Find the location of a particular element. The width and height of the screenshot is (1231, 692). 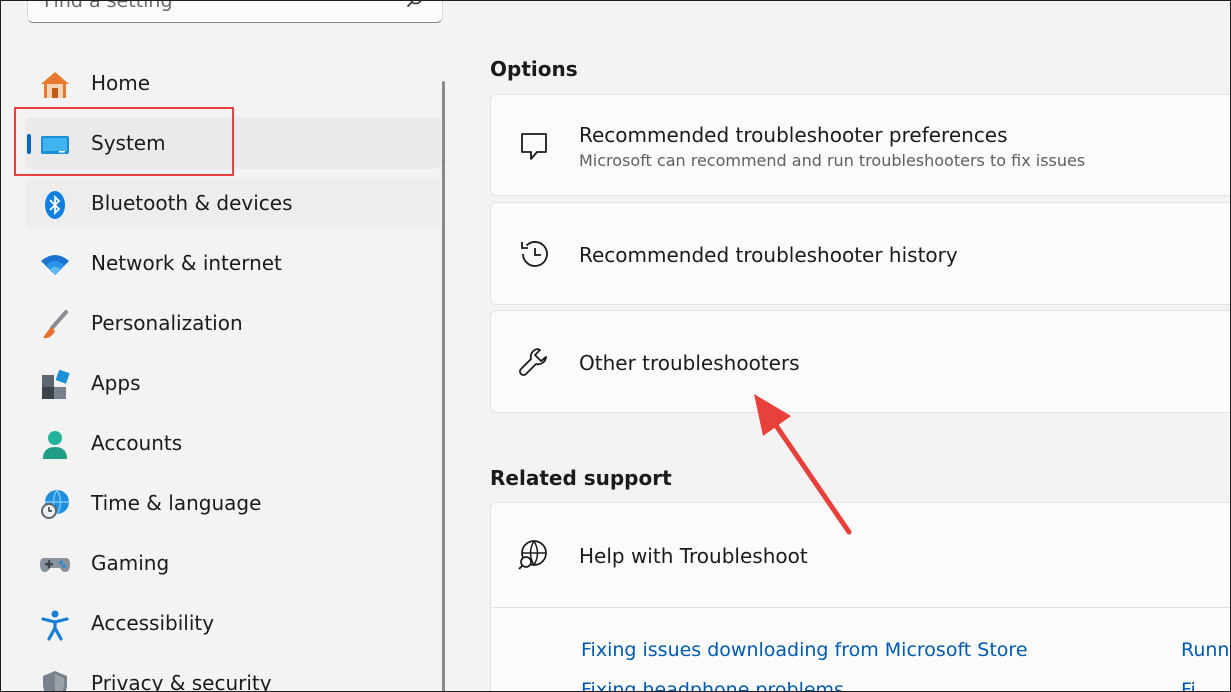

support-link: Fi is located at coordinates (1188, 685).